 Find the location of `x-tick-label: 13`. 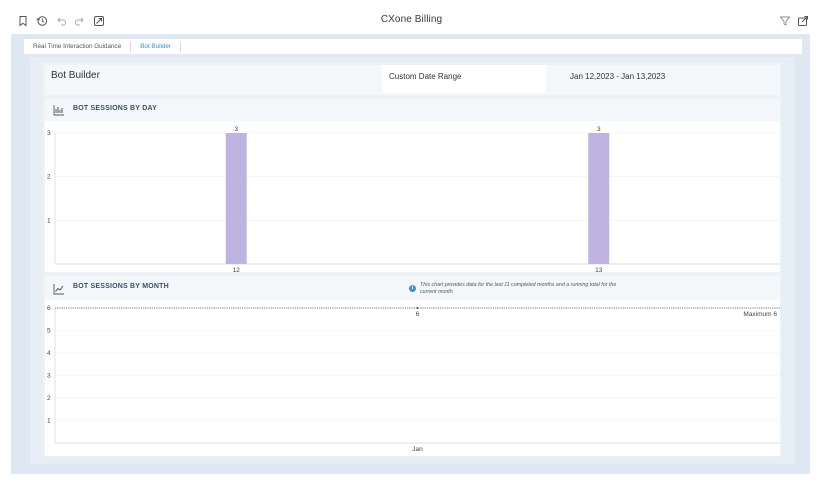

x-tick-label: 13 is located at coordinates (599, 269).